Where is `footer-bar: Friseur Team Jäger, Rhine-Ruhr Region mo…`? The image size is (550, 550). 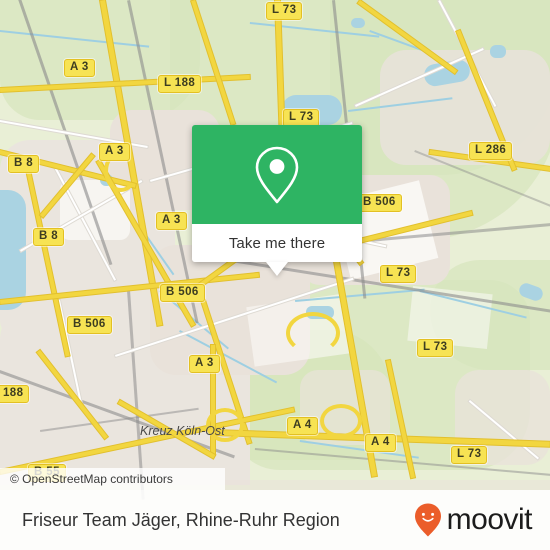 footer-bar: Friseur Team Jäger, Rhine-Ruhr Region mo… is located at coordinates (275, 520).